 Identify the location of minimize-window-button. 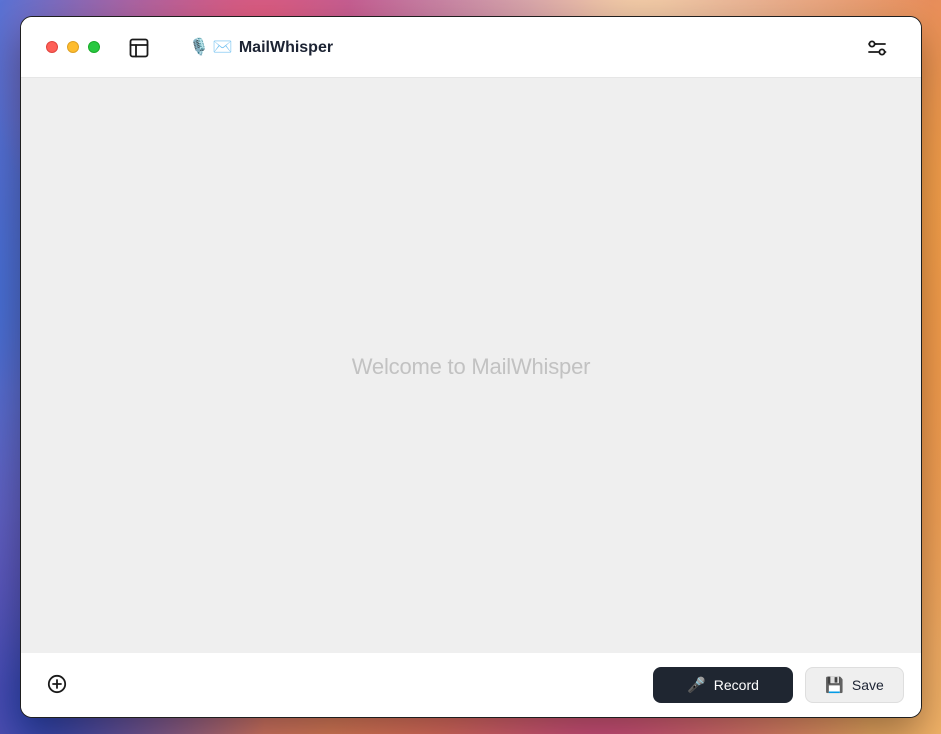
(73, 47).